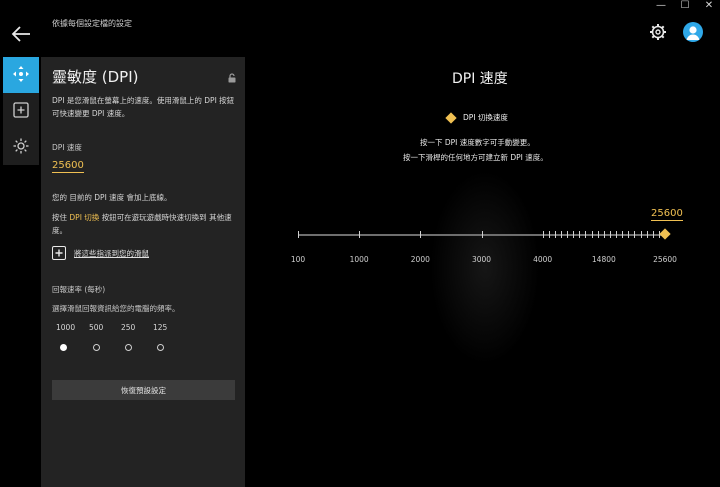  I want to click on panel-title: 靈敏度 (DPI), so click(95, 77).